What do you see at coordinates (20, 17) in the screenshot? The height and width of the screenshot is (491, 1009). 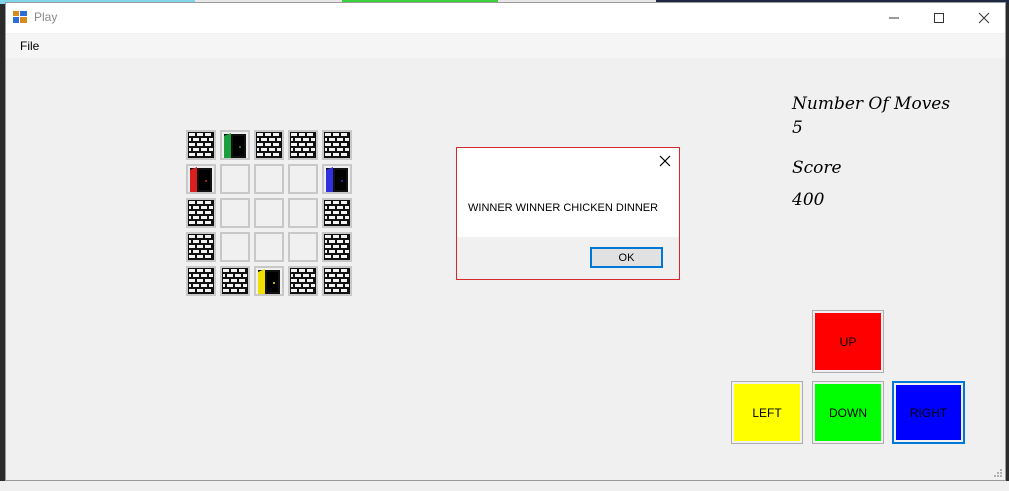 I see `app-icon` at bounding box center [20, 17].